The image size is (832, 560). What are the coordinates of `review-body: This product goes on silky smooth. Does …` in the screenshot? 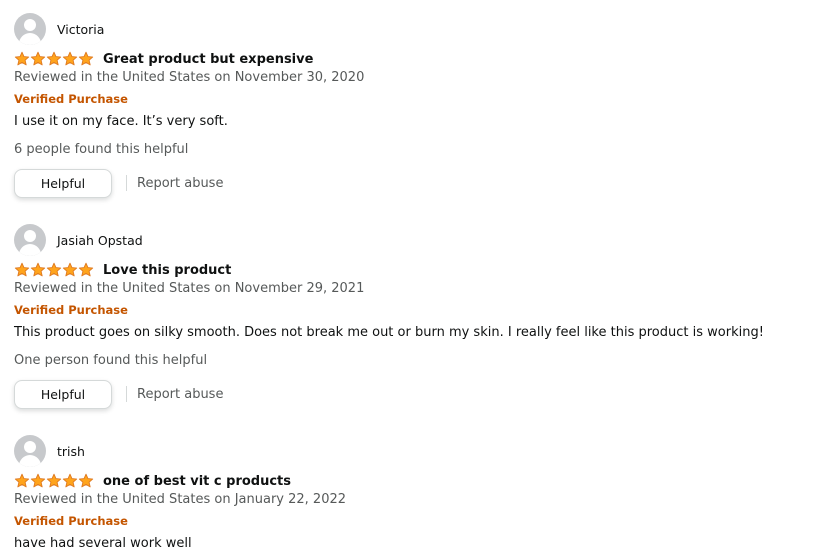 It's located at (389, 332).